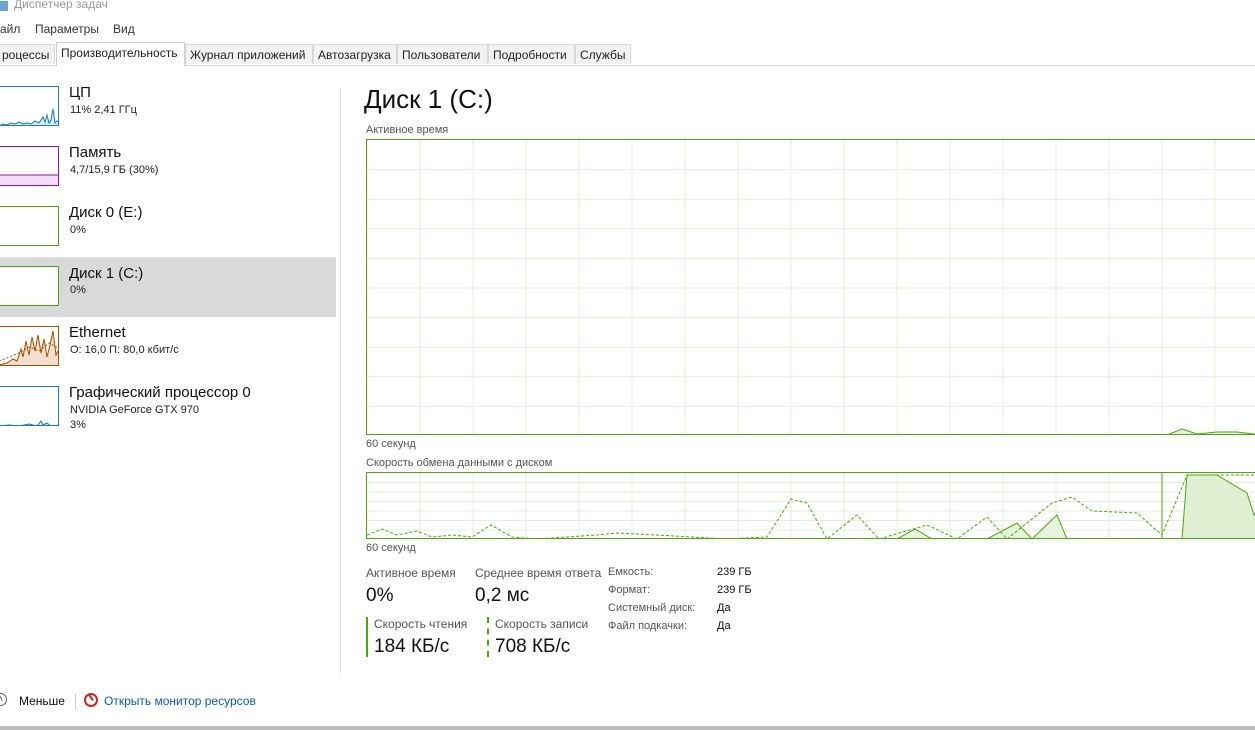 This screenshot has height=730, width=1255. What do you see at coordinates (160, 392) in the screenshot?
I see `gpu-label: Графический процессор 0` at bounding box center [160, 392].